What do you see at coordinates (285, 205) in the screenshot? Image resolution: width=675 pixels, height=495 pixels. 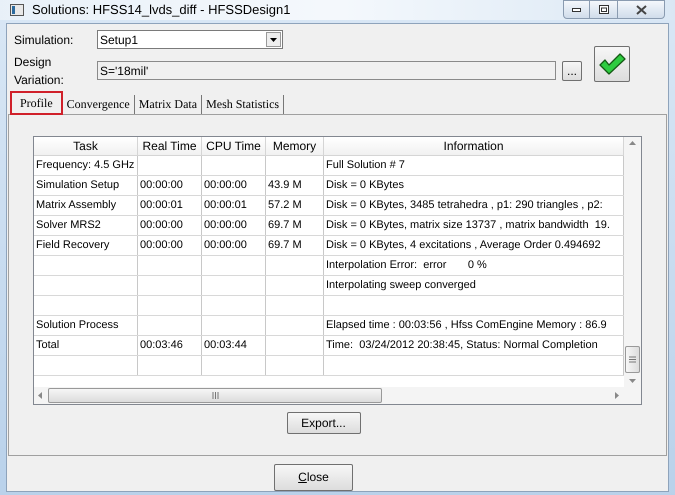 I see `table-cell-text: 57.2 M` at bounding box center [285, 205].